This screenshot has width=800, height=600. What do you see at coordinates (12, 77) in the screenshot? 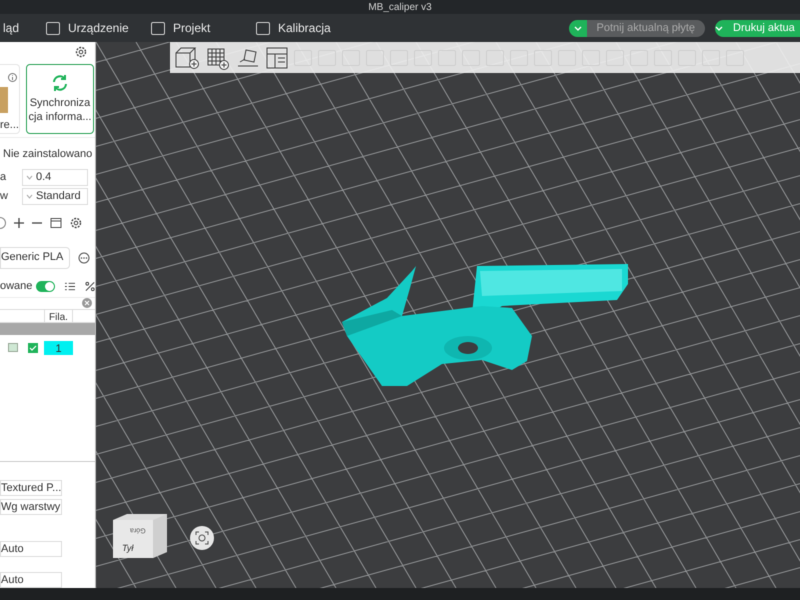
I see `info-icon` at bounding box center [12, 77].